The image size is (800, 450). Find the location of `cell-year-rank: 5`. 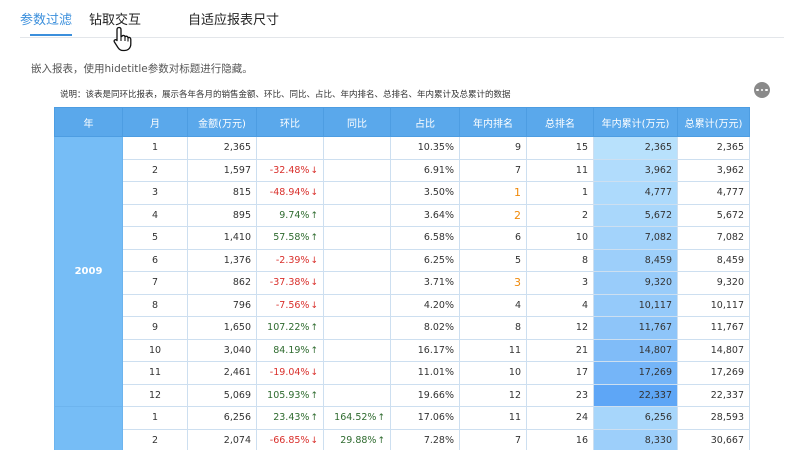

cell-year-rank: 5 is located at coordinates (493, 260).